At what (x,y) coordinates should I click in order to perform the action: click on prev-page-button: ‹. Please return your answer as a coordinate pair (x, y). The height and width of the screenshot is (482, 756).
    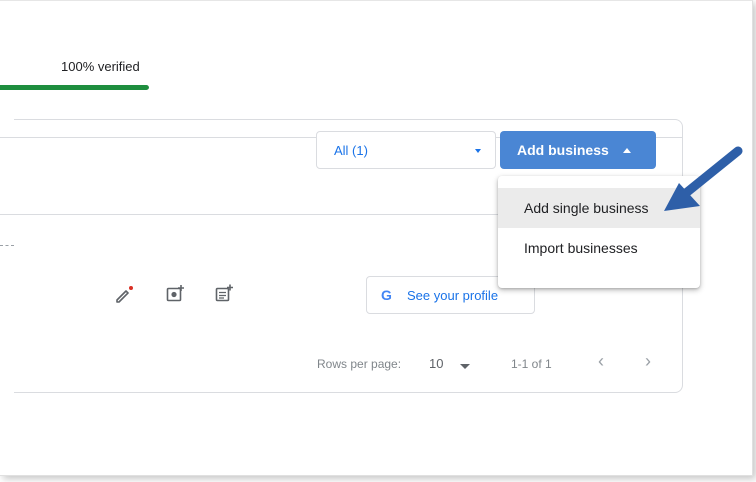
    Looking at the image, I should click on (601, 361).